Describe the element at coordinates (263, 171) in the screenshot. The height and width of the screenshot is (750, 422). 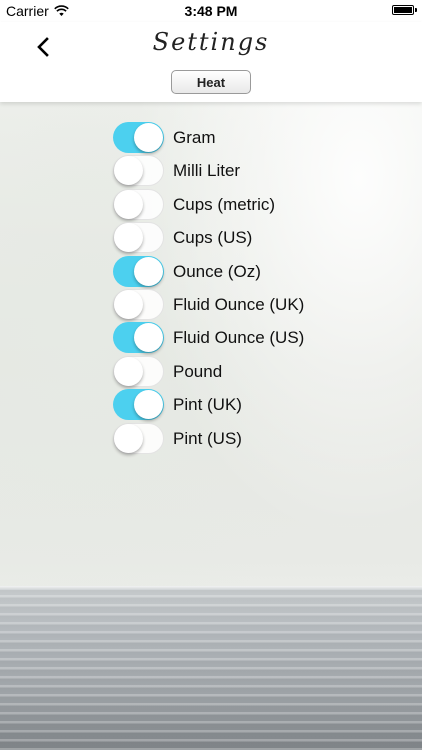
I see `option-row: Milli Liter` at that location.